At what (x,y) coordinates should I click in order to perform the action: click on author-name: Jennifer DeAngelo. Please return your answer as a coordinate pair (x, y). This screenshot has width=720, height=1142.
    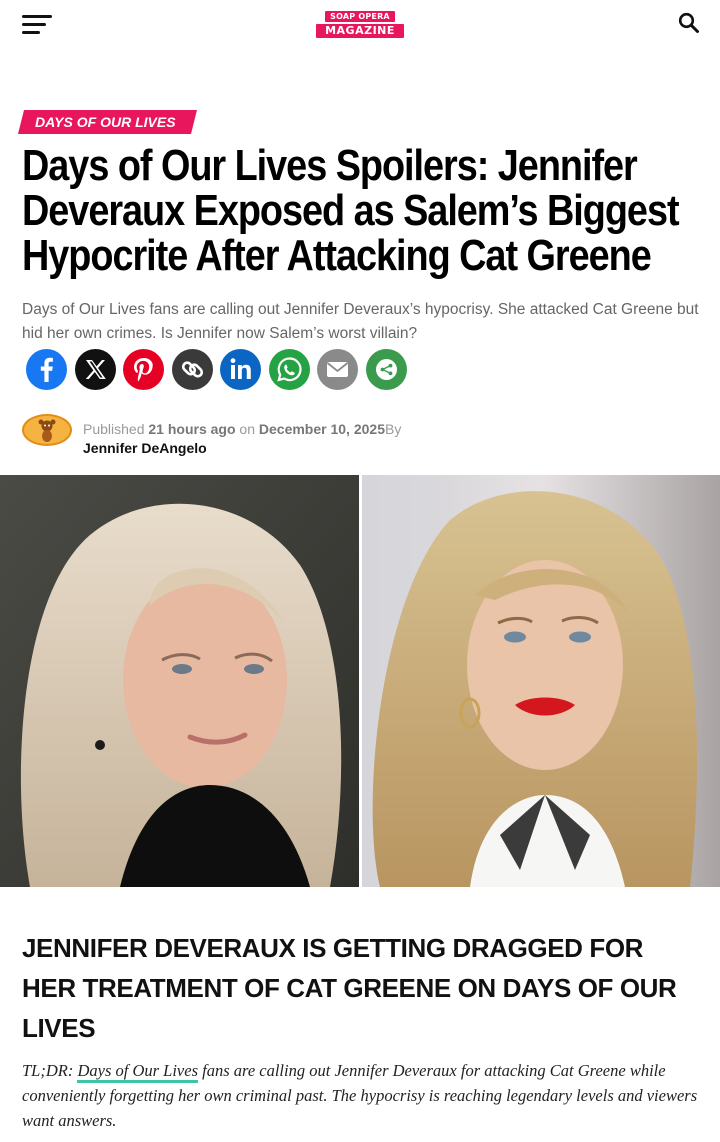
    Looking at the image, I should click on (145, 448).